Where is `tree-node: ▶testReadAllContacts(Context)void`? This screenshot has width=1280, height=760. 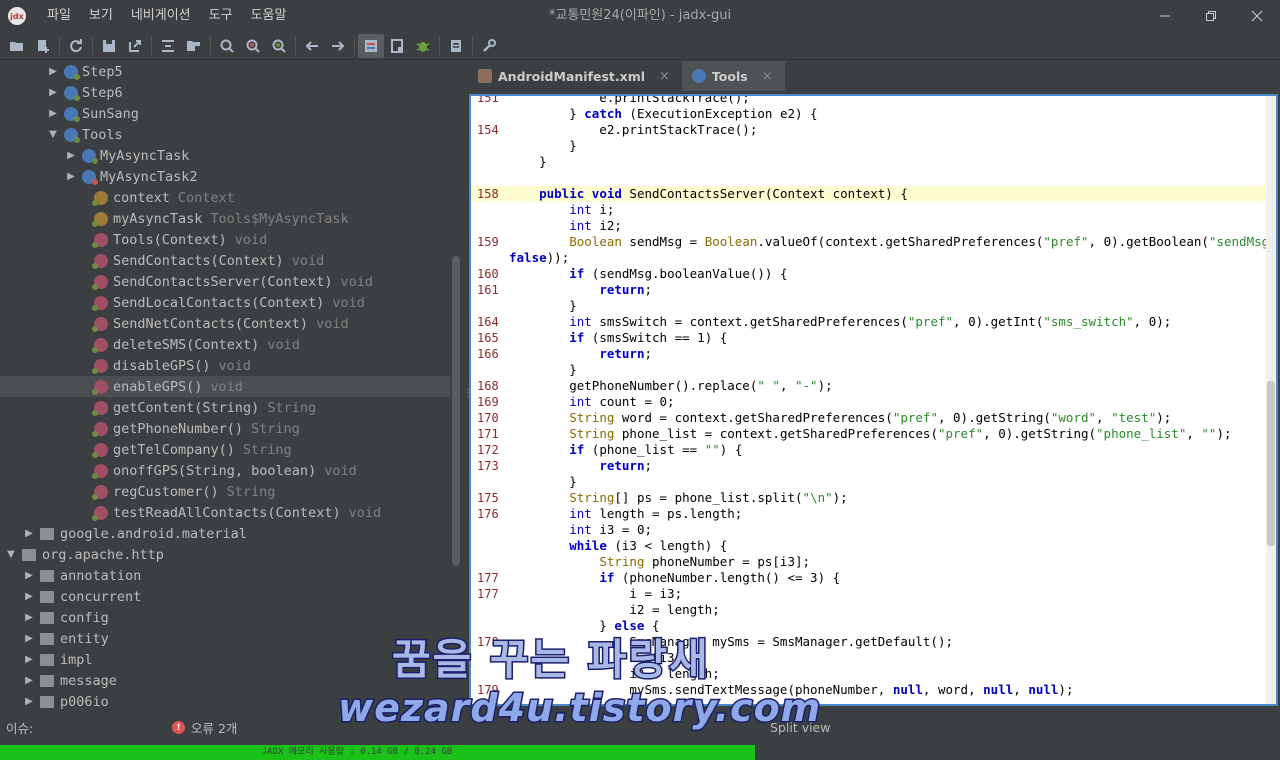
tree-node: ▶testReadAllContacts(Context)void is located at coordinates (225, 512).